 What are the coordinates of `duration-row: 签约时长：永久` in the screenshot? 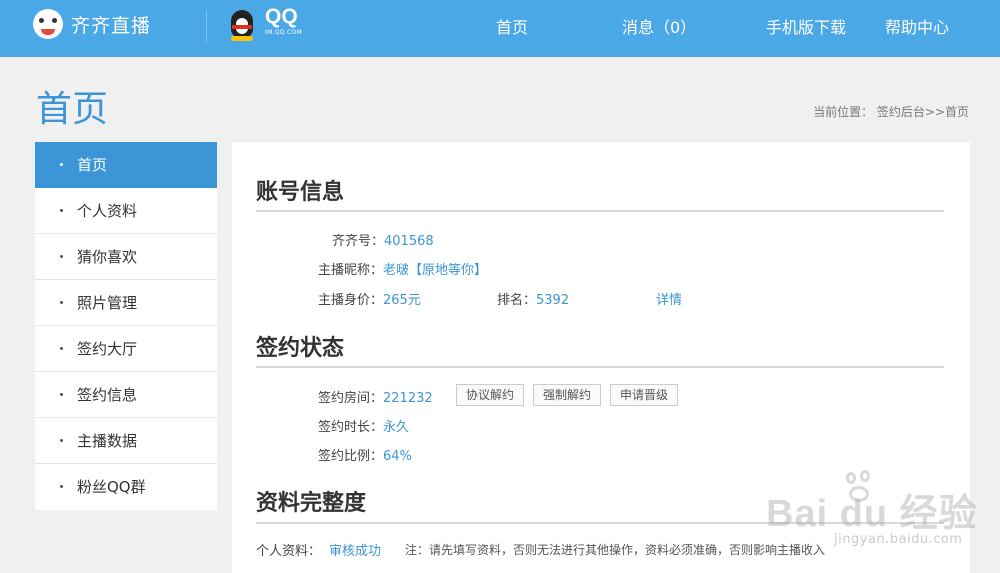 It's located at (363, 425).